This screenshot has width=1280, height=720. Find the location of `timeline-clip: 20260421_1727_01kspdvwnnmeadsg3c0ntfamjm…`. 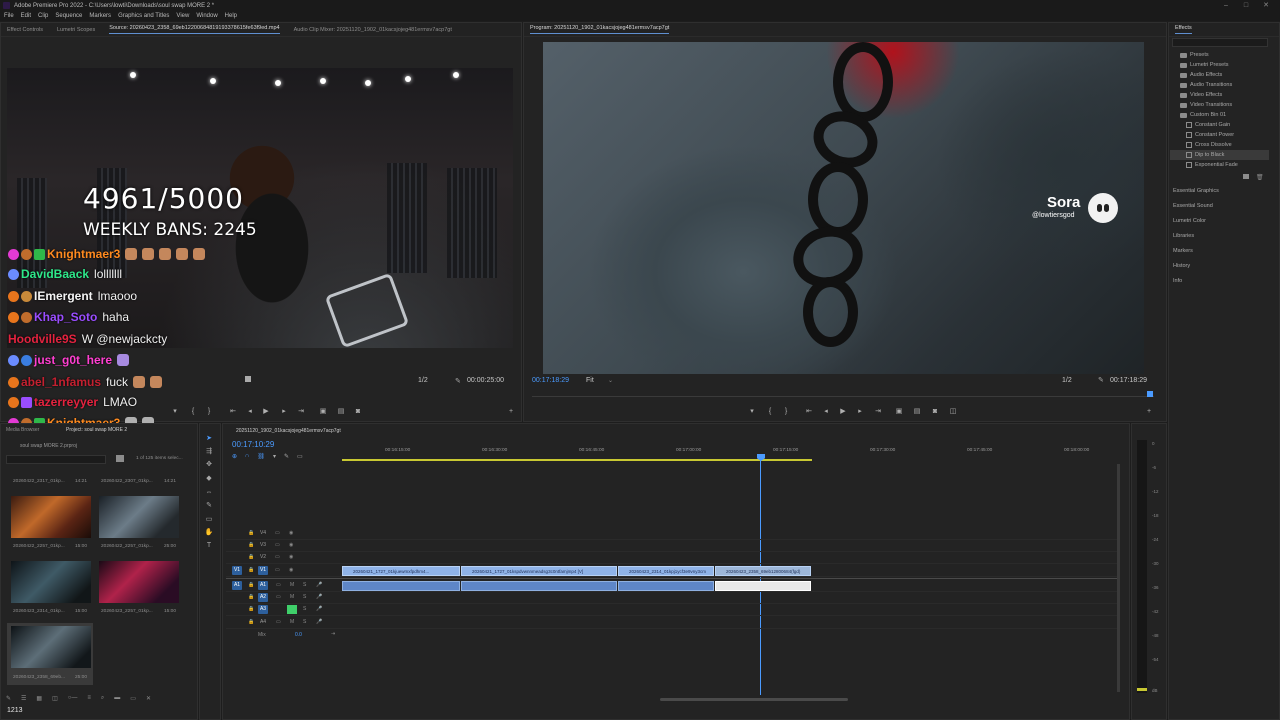

timeline-clip: 20260421_1727_01kspdvwnnmeadsg3c0ntfamjm… is located at coordinates (539, 571).